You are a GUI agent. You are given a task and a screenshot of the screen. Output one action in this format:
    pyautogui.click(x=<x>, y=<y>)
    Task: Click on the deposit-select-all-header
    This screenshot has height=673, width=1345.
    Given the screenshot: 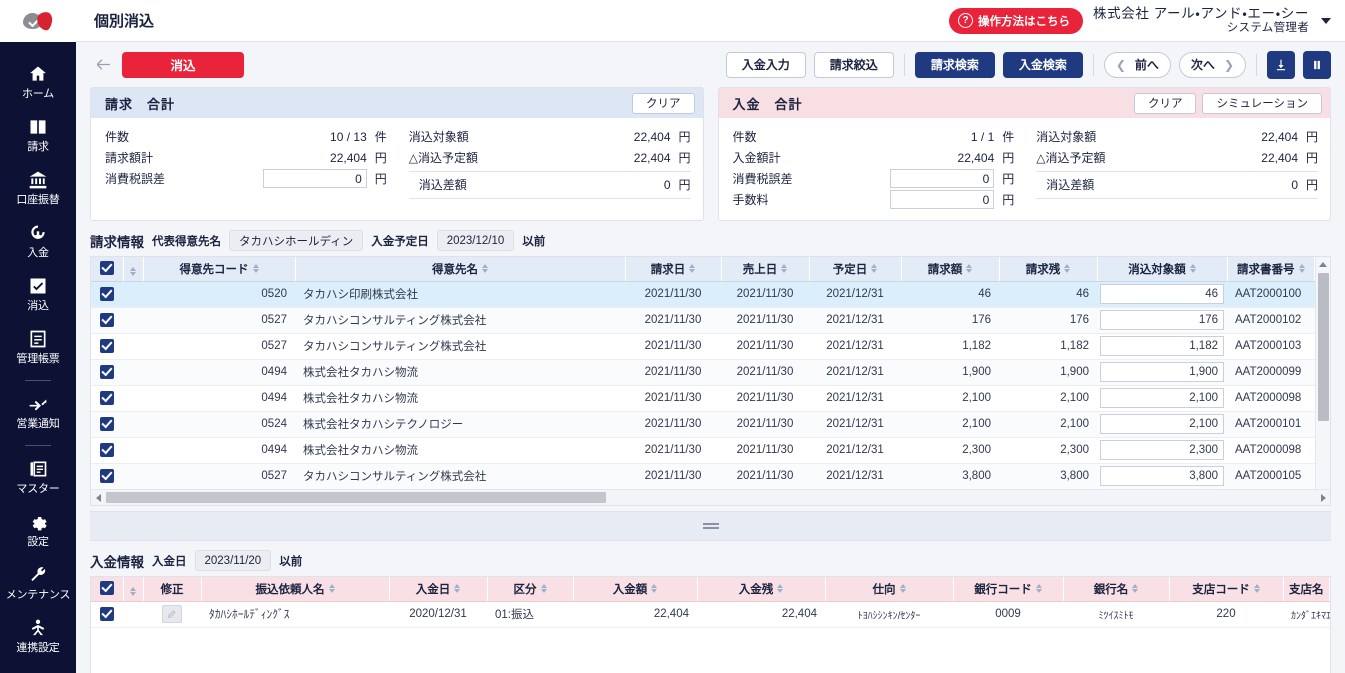 What is the action you would take?
    pyautogui.click(x=107, y=589)
    